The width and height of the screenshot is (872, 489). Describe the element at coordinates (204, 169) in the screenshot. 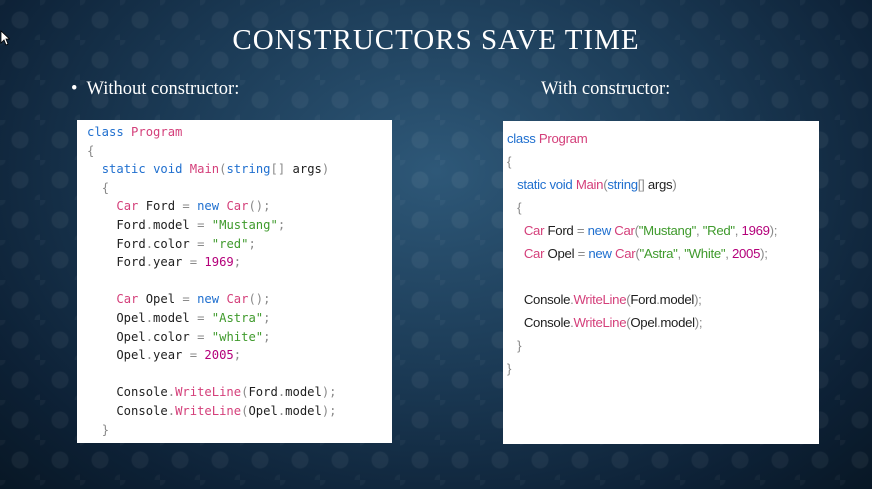

I see `code-token: Main` at that location.